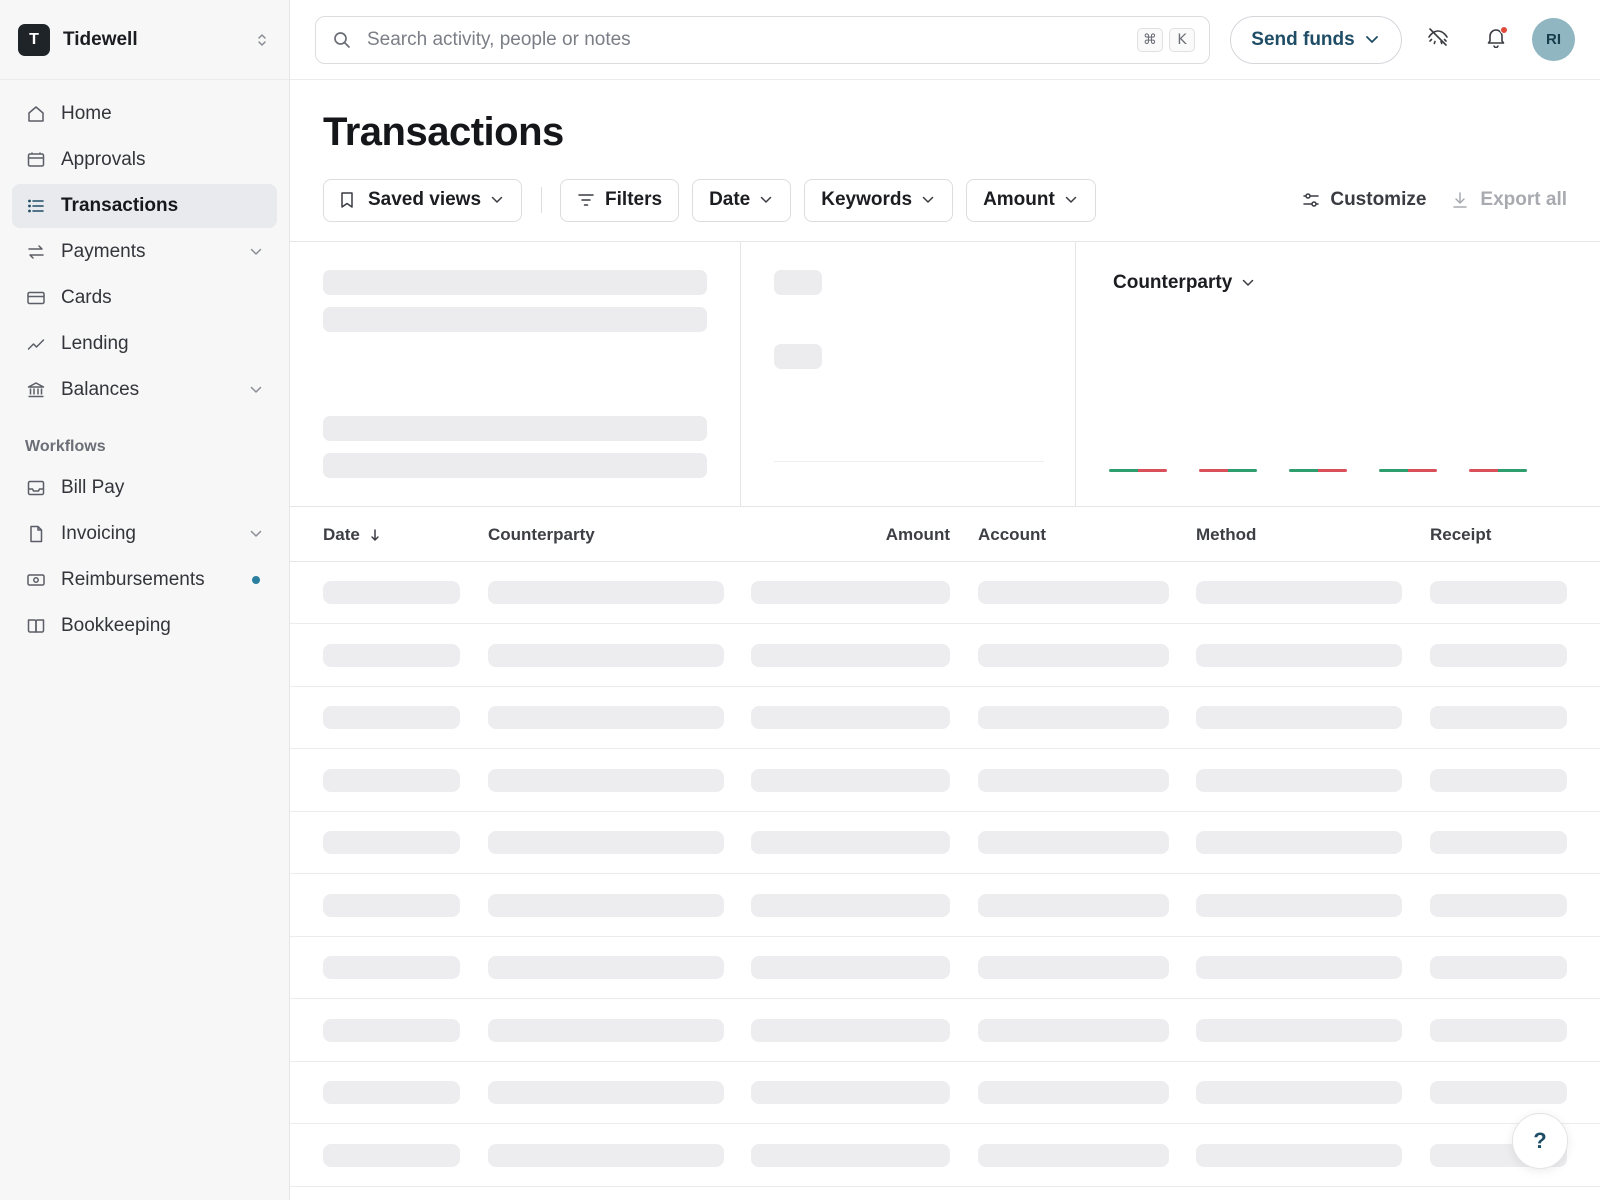  Describe the element at coordinates (1184, 283) in the screenshot. I see `counterparty-dropdown: Counterparty` at that location.